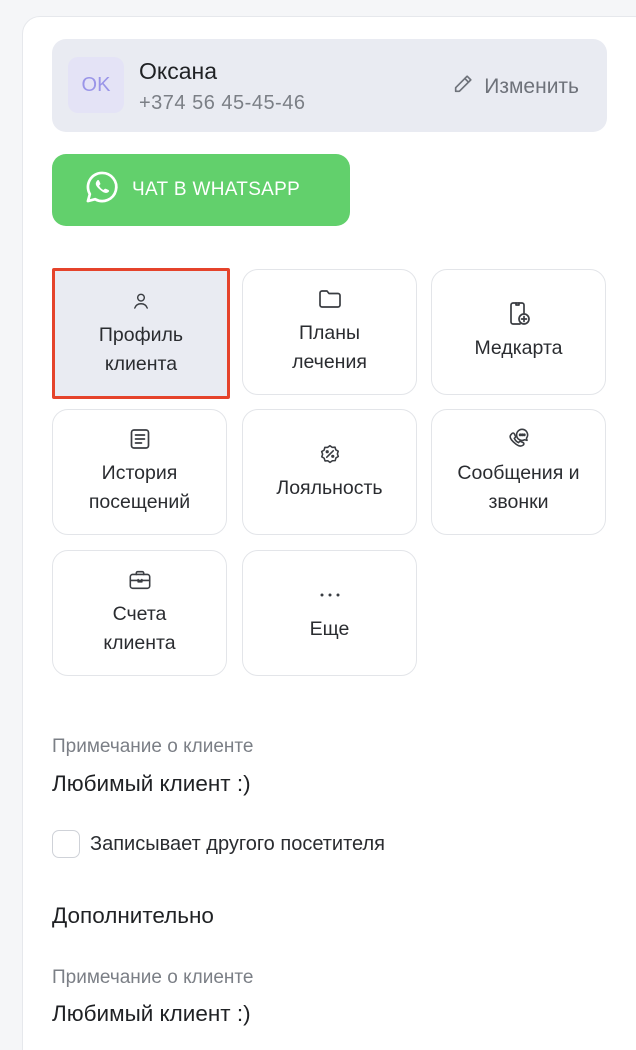  I want to click on checkbox-label: Записывает другого посетителя, so click(237, 843).